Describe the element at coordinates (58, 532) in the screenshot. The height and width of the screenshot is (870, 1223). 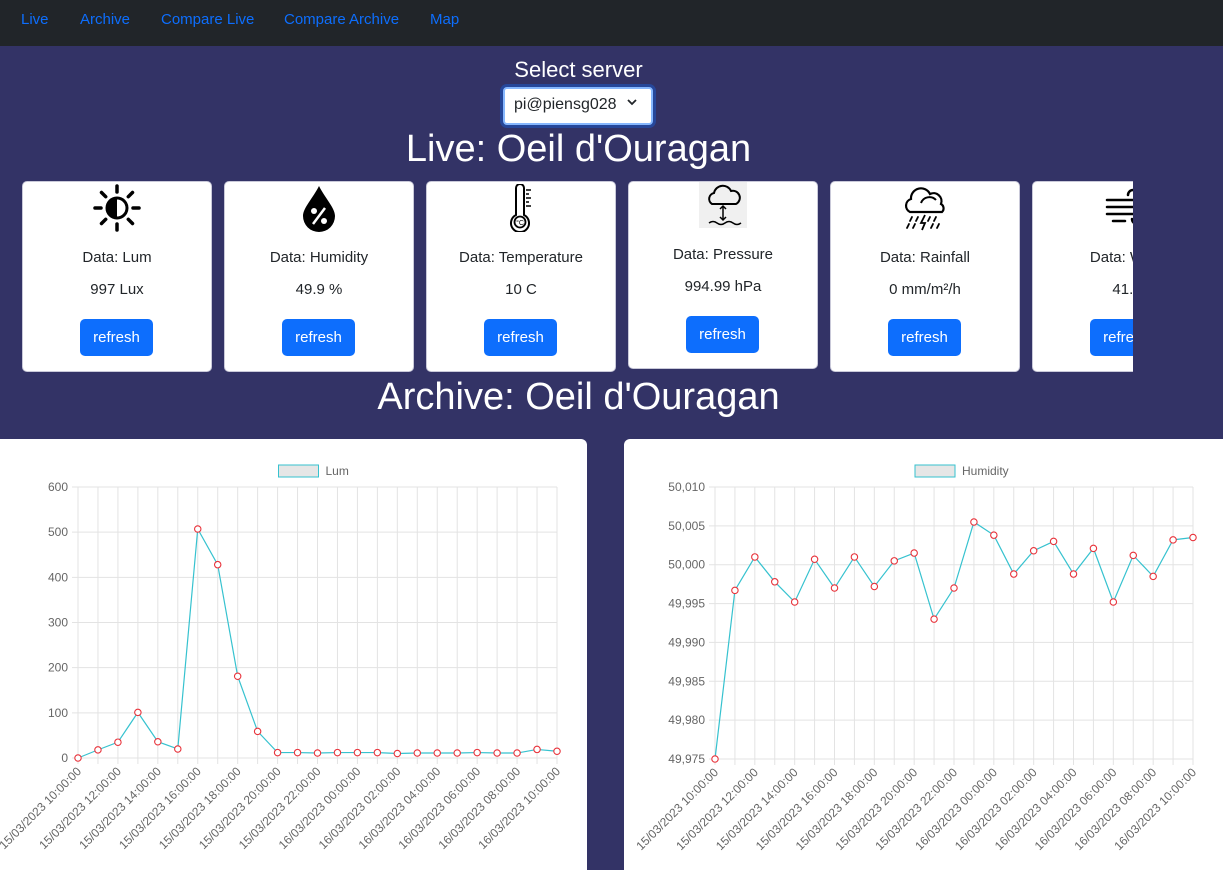
I see `y-tick-label: 500` at that location.